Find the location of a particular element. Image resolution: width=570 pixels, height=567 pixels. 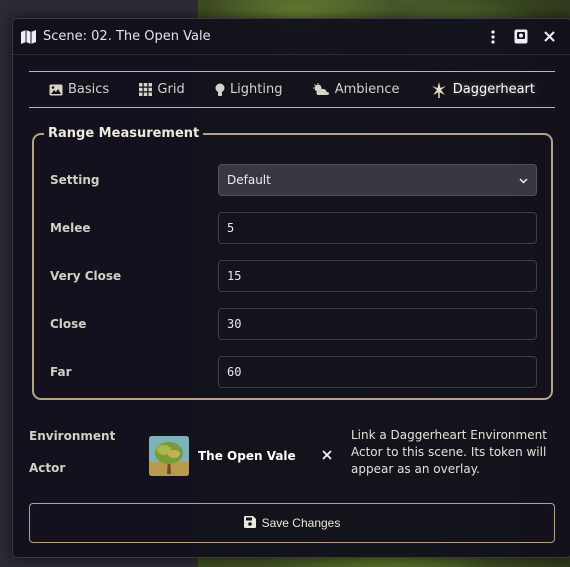

very-close-row: Very Close 15 is located at coordinates (294, 276).